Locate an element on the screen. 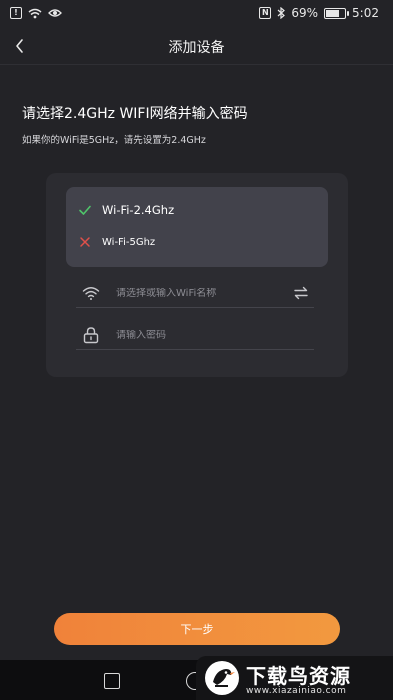 The width and height of the screenshot is (393, 700). network-option-5ghz: Wi-Fi-5Ghz is located at coordinates (197, 242).